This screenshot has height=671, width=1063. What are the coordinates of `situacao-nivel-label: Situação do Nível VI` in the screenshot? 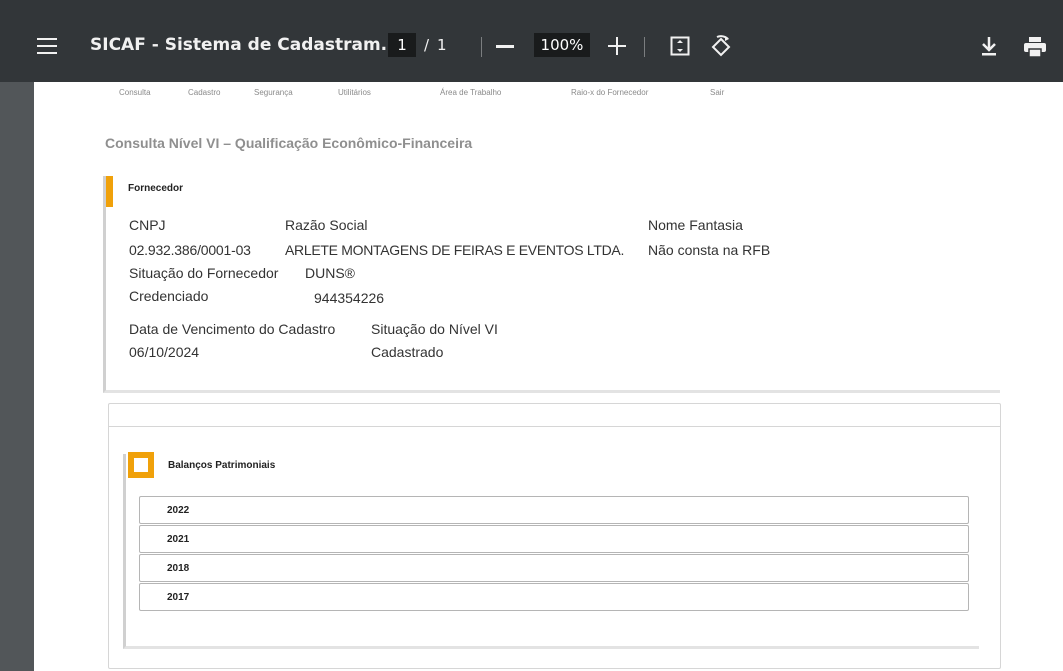 It's located at (434, 329).